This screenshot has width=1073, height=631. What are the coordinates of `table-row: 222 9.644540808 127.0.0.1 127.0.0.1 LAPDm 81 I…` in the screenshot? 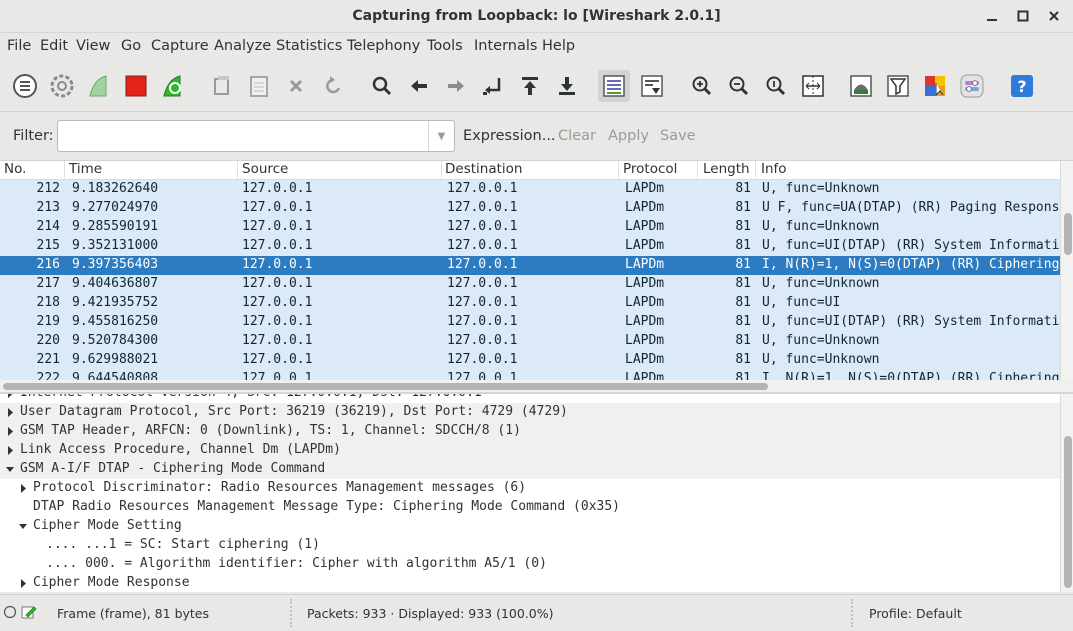 It's located at (530, 375).